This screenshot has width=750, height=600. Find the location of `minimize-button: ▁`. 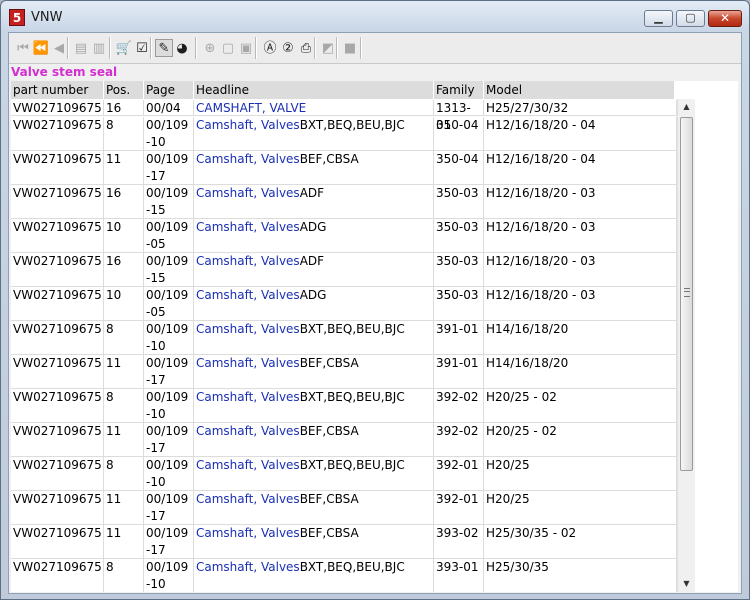

minimize-button: ▁ is located at coordinates (658, 18).